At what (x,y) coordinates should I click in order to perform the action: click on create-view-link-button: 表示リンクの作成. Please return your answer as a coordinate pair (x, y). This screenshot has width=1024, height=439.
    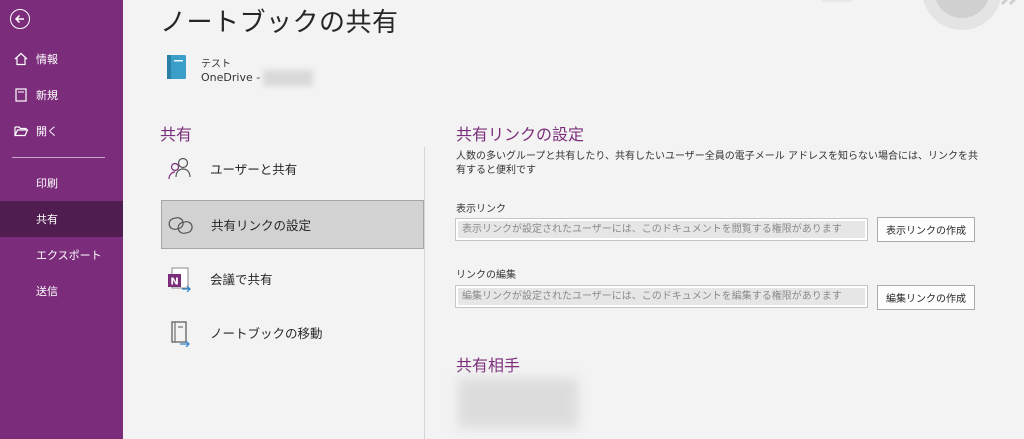
    Looking at the image, I should click on (926, 229).